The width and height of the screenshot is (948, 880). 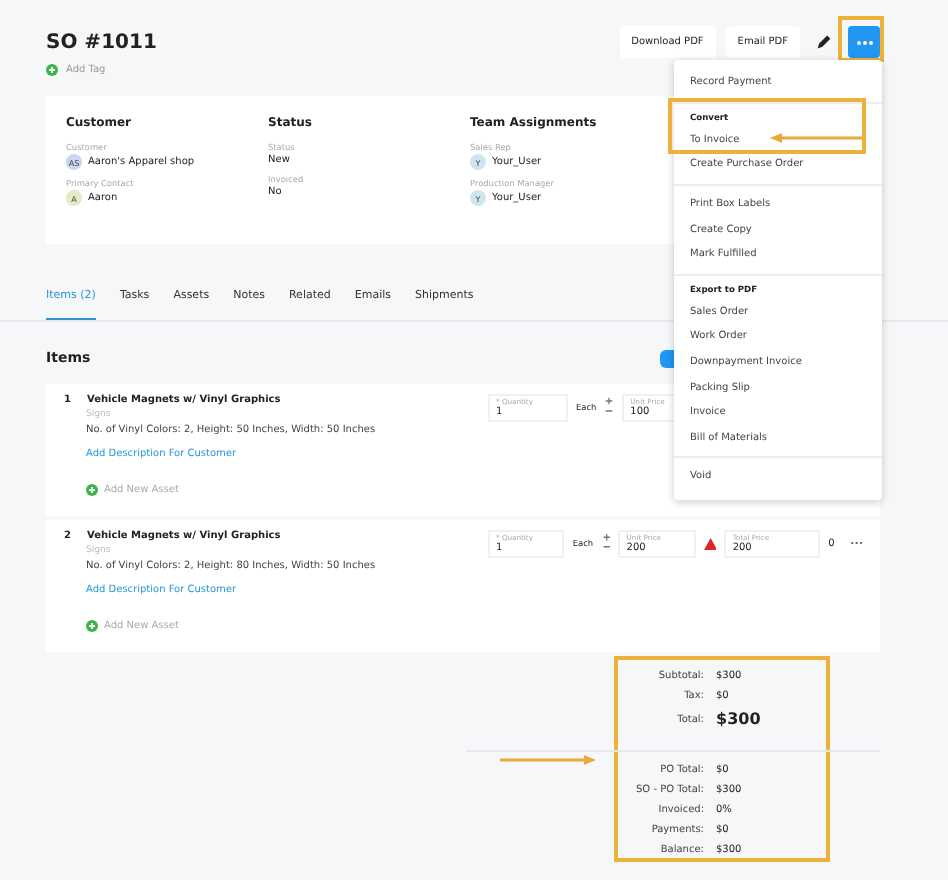 I want to click on order-title: SO #1011, so click(x=101, y=42).